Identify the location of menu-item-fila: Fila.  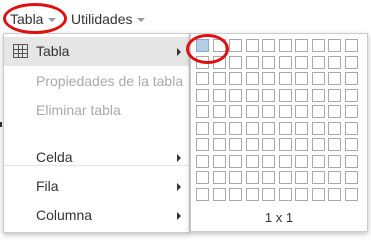
(96, 186).